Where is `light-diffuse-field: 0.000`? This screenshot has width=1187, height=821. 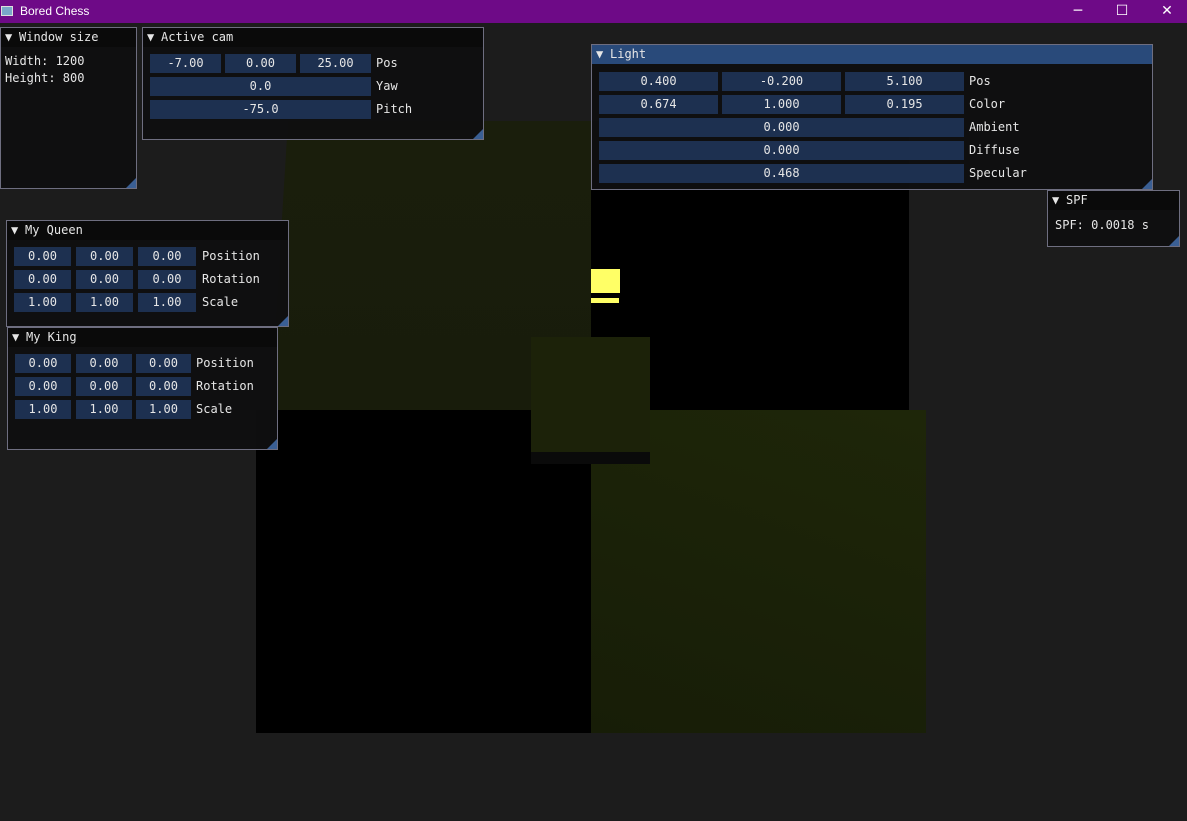 light-diffuse-field: 0.000 is located at coordinates (781, 150).